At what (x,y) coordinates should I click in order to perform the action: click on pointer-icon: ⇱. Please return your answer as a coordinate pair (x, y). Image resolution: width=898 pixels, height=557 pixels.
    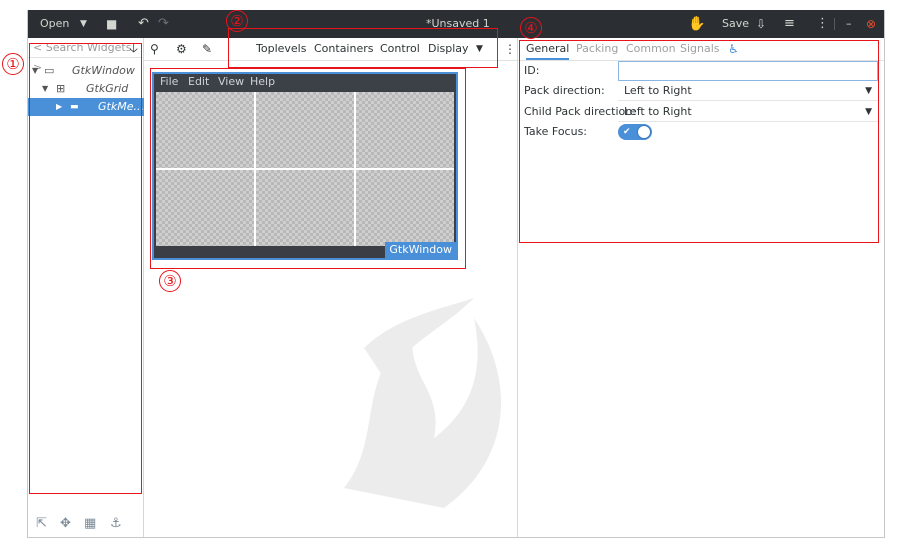
    Looking at the image, I should click on (41, 523).